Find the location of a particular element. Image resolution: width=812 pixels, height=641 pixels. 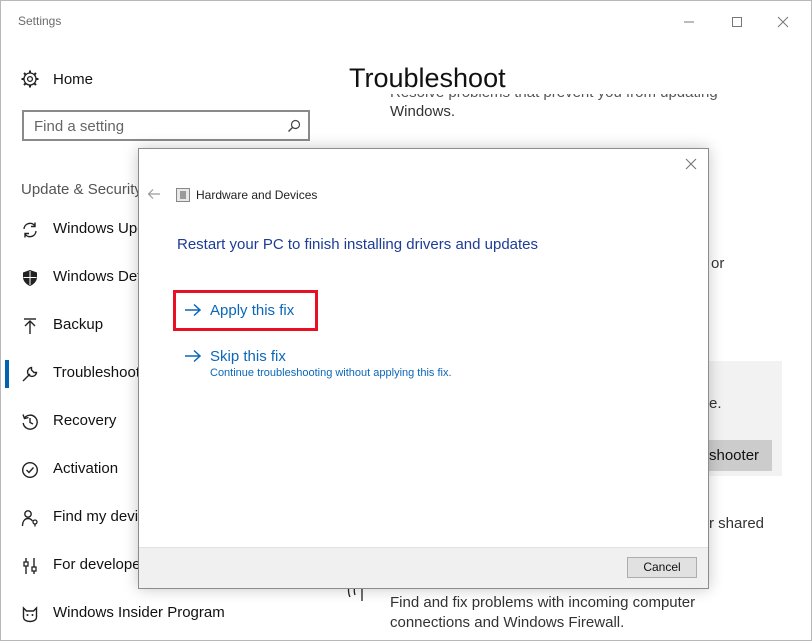

home-link: Home is located at coordinates (57, 79).